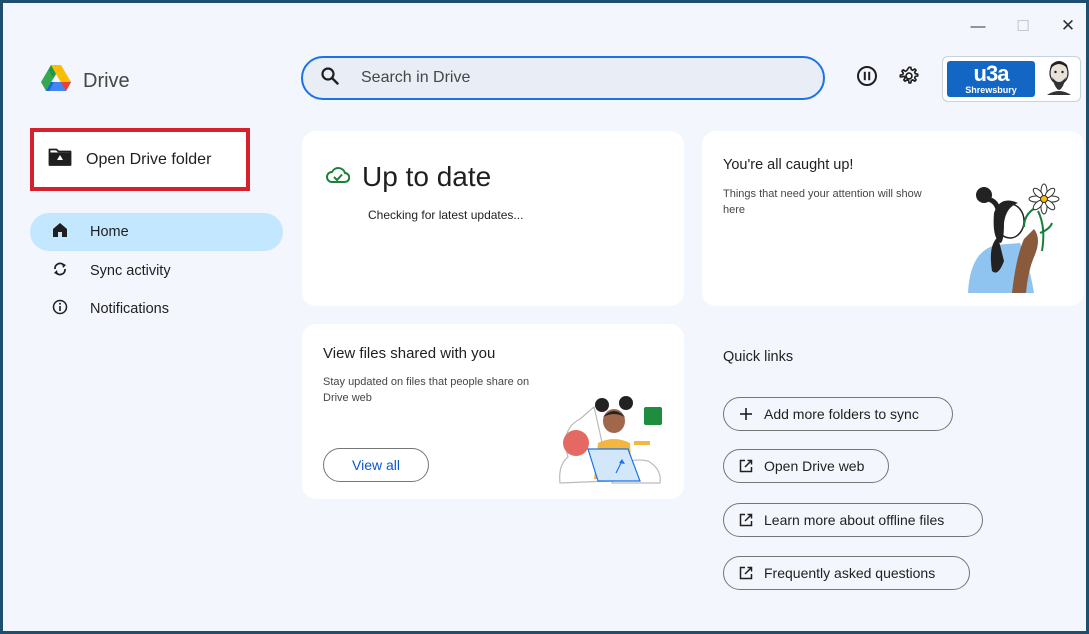 The width and height of the screenshot is (1089, 634). Describe the element at coordinates (571, 78) in the screenshot. I see `search-input` at that location.